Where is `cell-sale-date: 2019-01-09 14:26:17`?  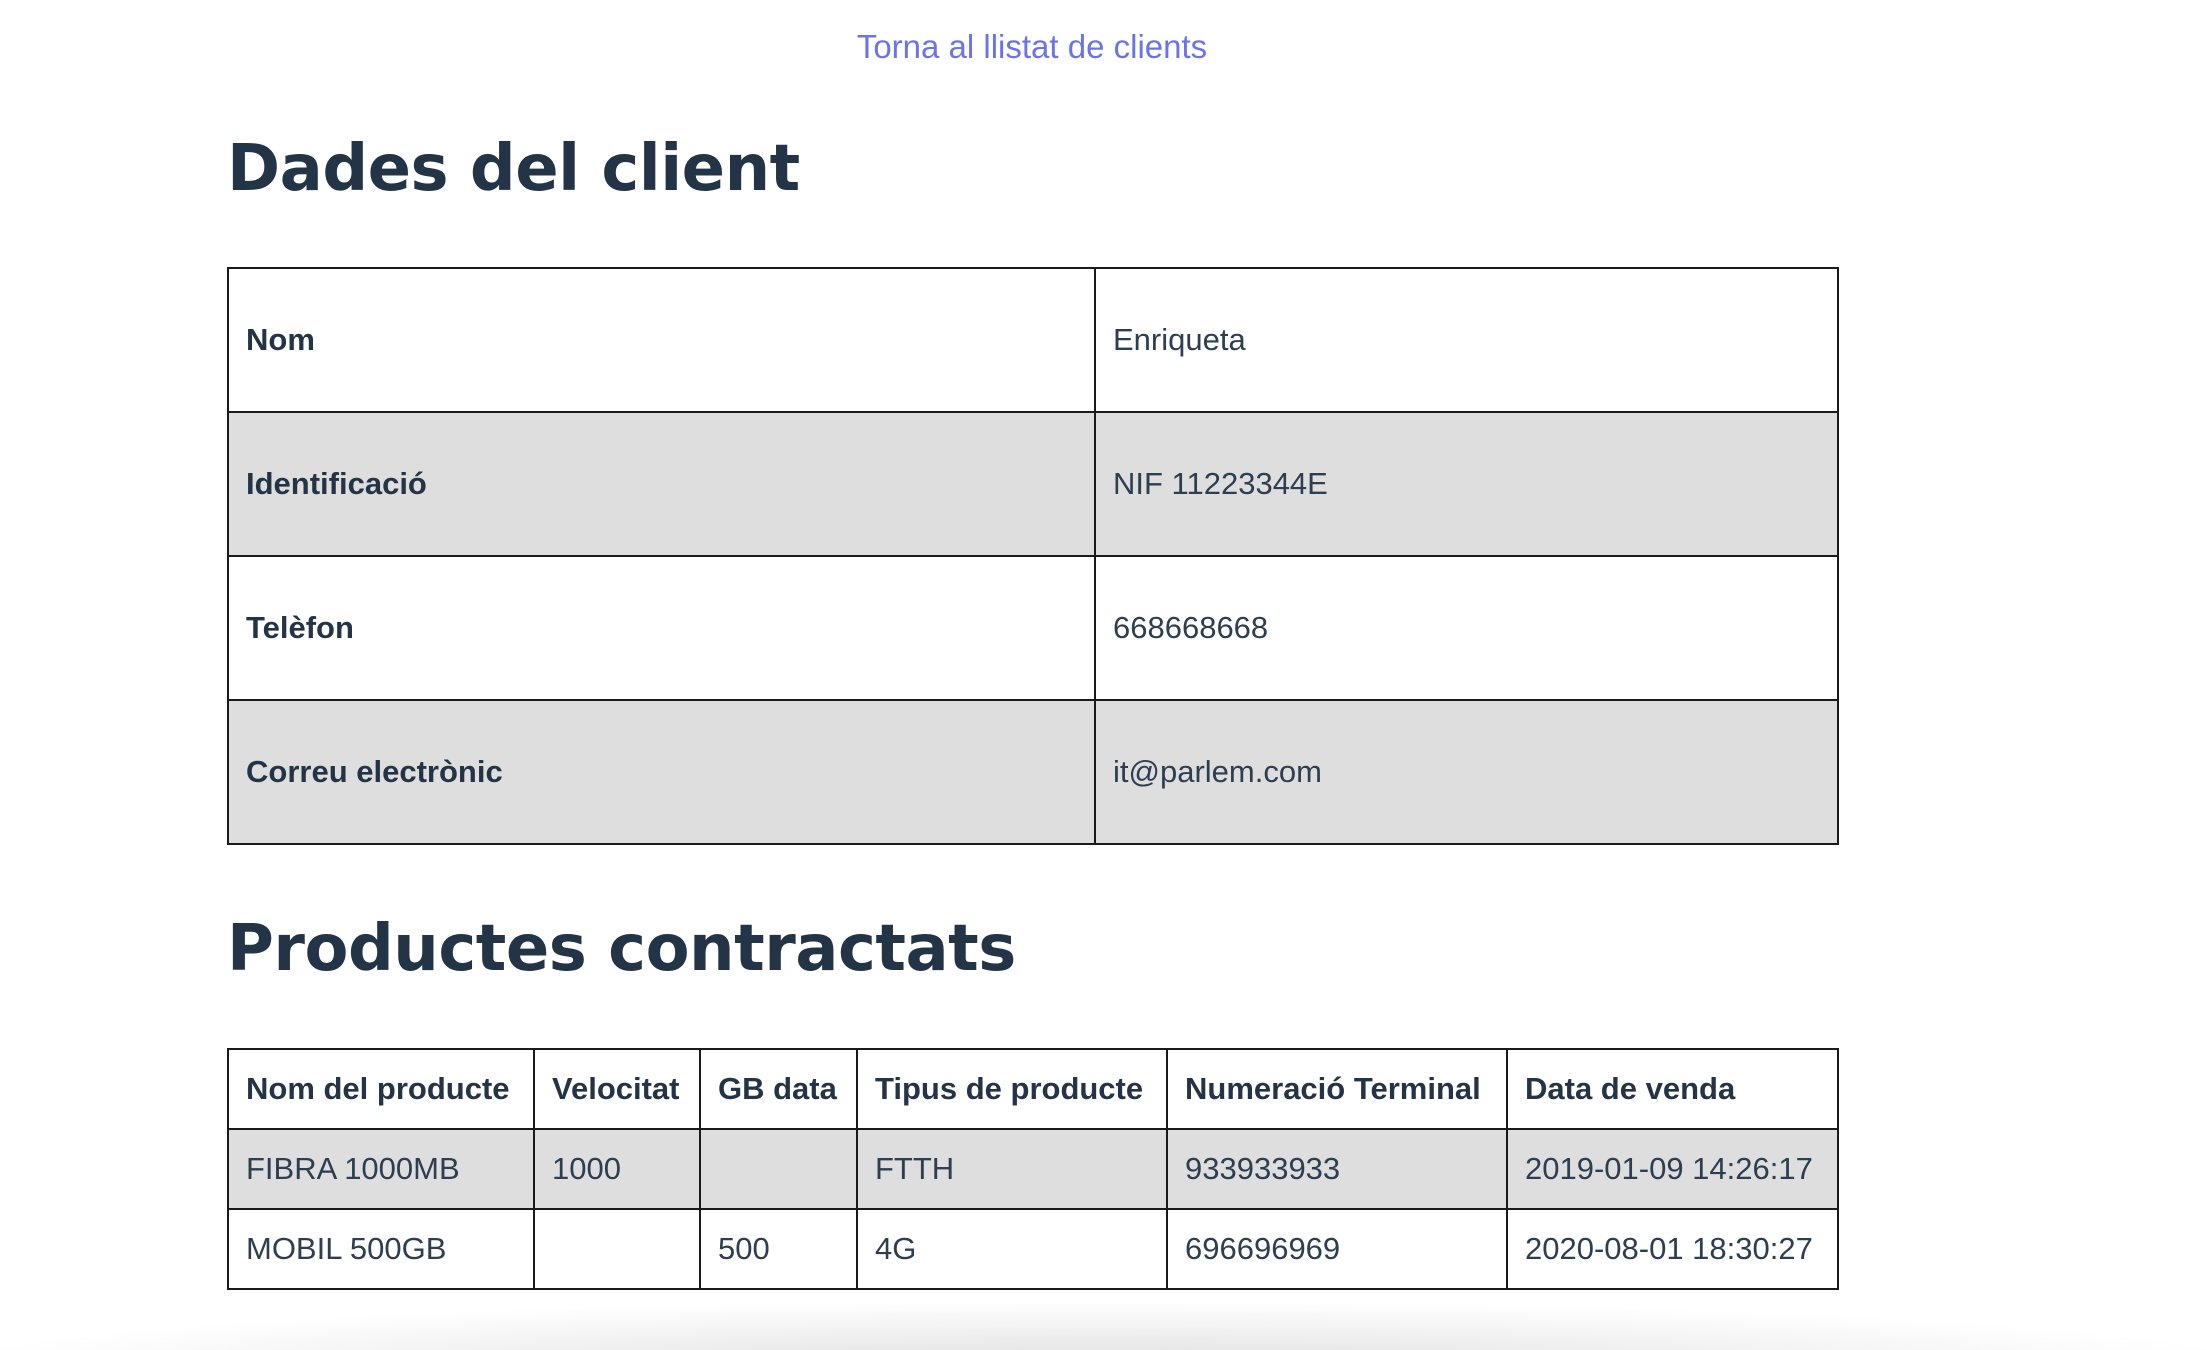
cell-sale-date: 2019-01-09 14:26:17 is located at coordinates (1672, 1169).